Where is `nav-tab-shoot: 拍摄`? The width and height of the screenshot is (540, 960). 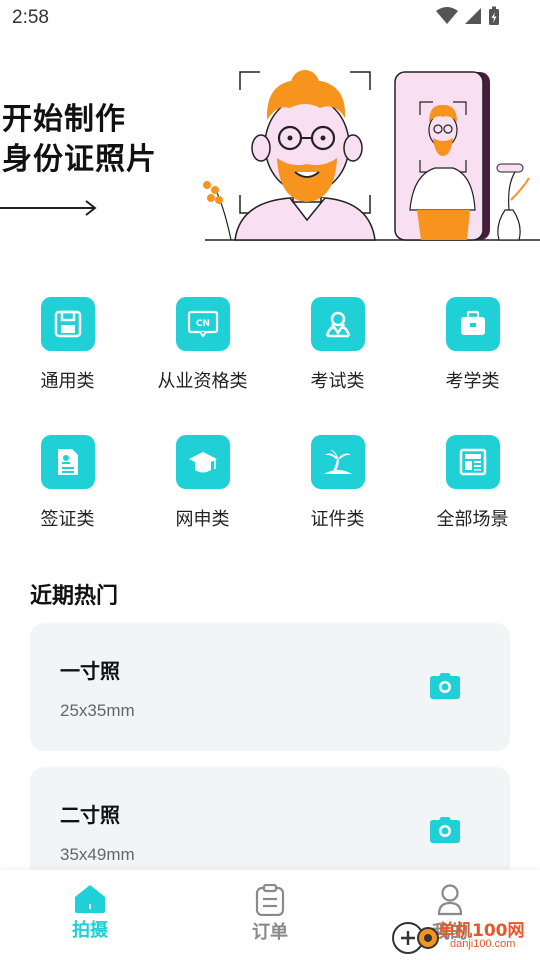
nav-tab-shoot: 拍摄 is located at coordinates (90, 915).